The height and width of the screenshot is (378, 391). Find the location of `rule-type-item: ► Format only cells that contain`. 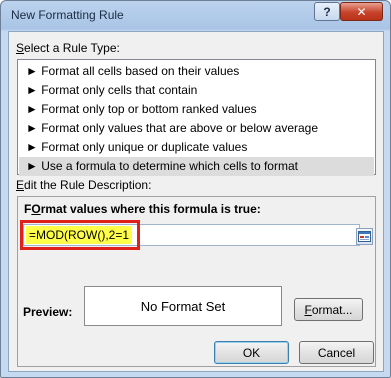

rule-type-item: ► Format only cells that contain is located at coordinates (196, 90).